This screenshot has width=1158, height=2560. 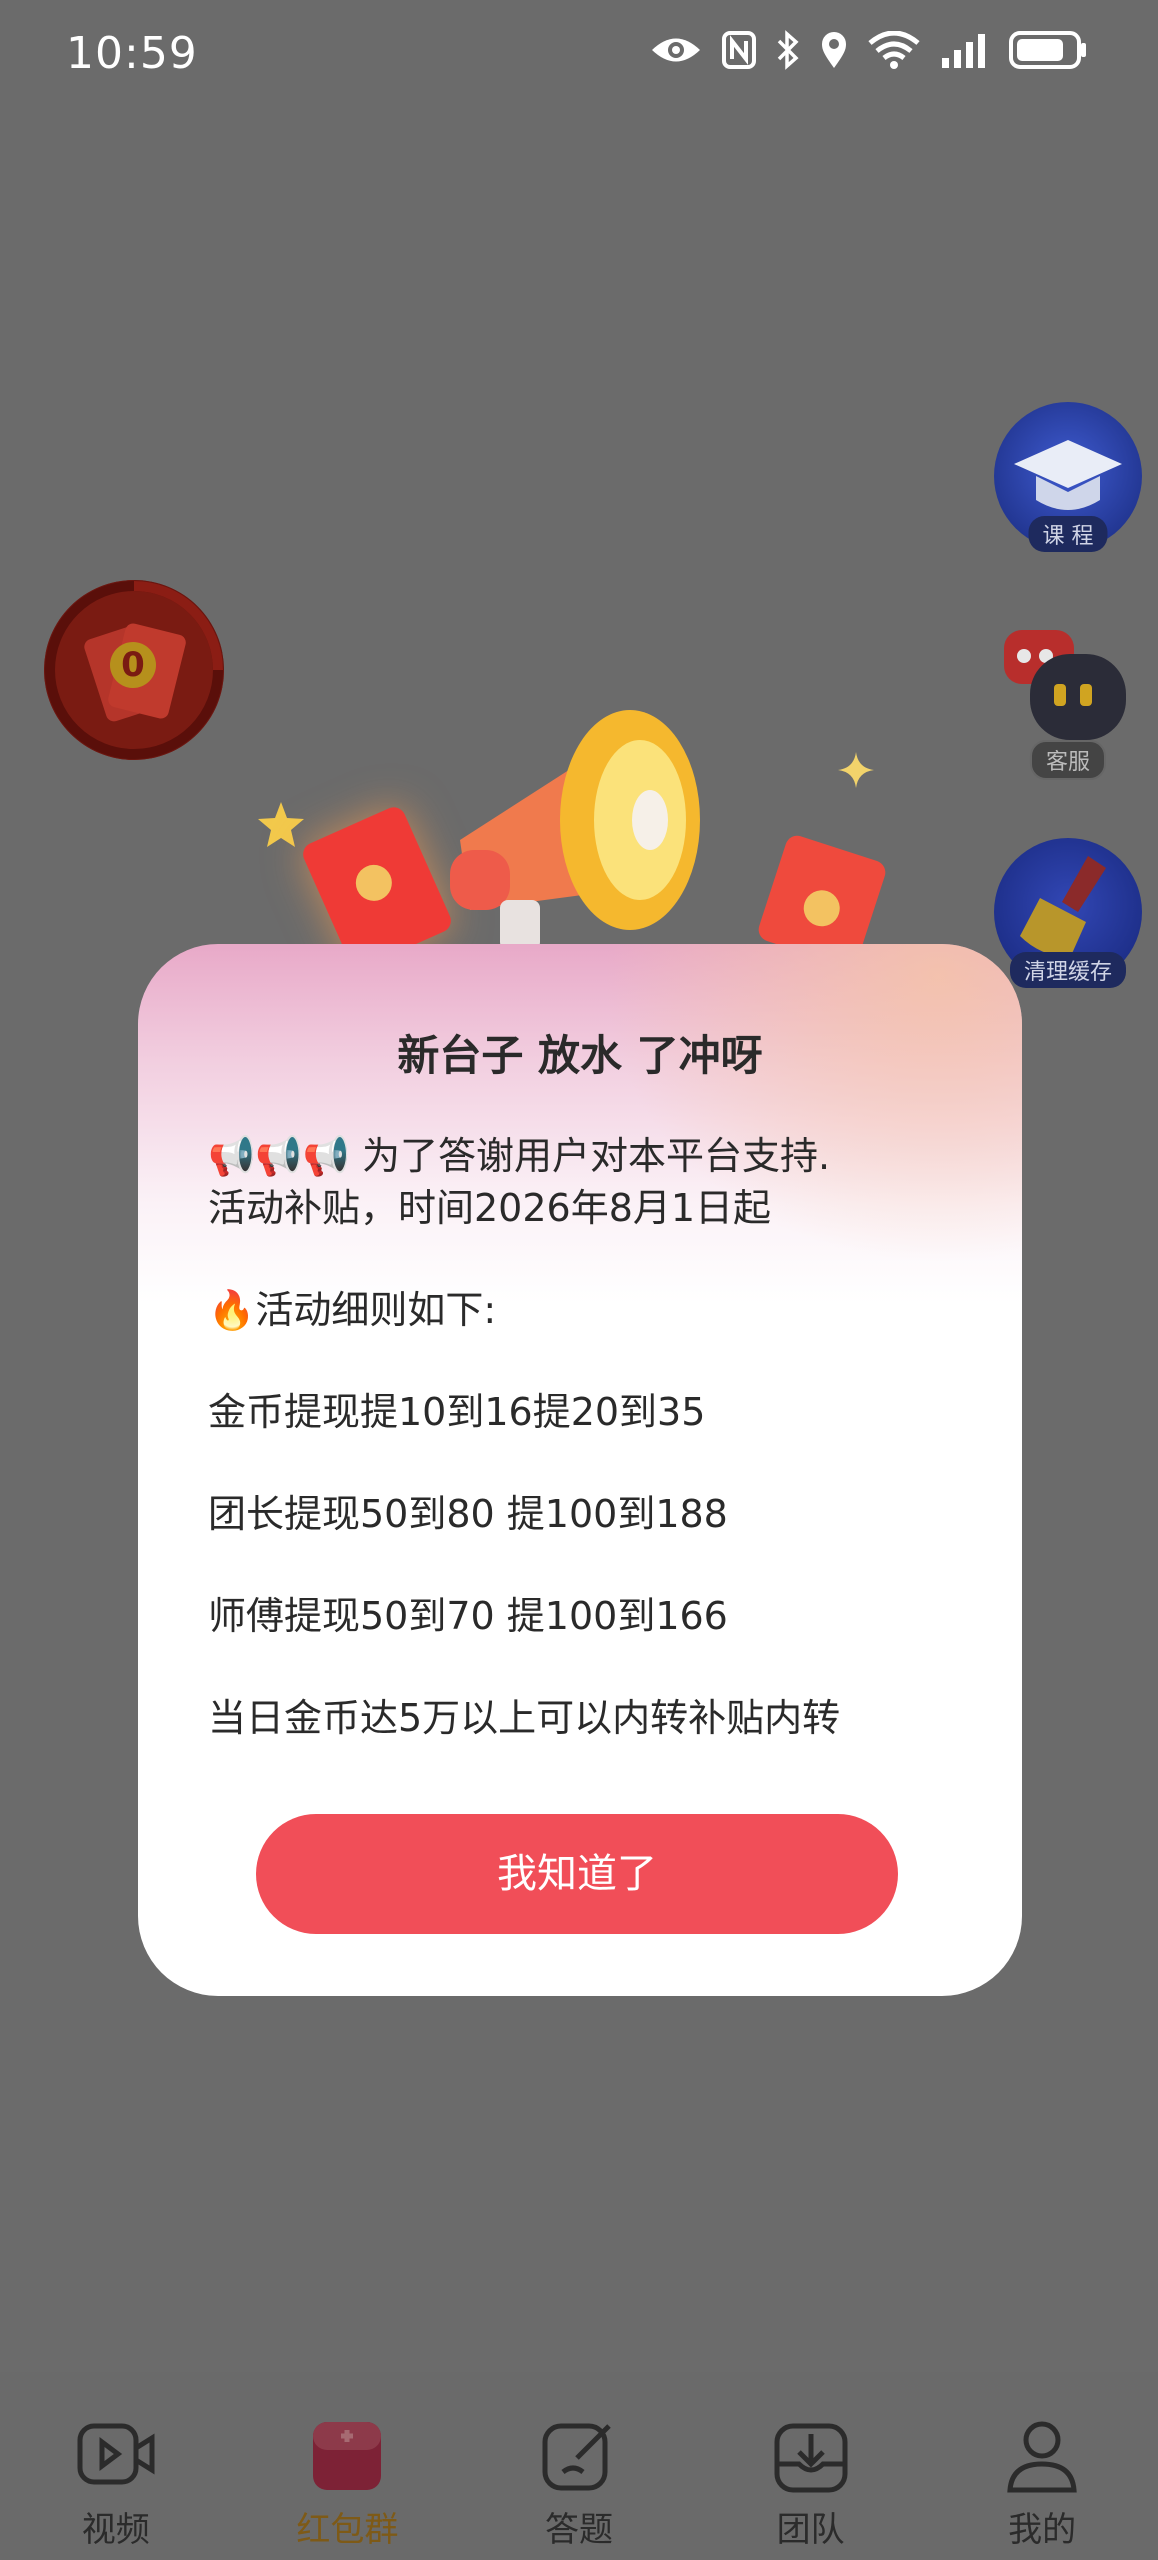 What do you see at coordinates (579, 60) in the screenshot?
I see `status-bar: 10:59` at bounding box center [579, 60].